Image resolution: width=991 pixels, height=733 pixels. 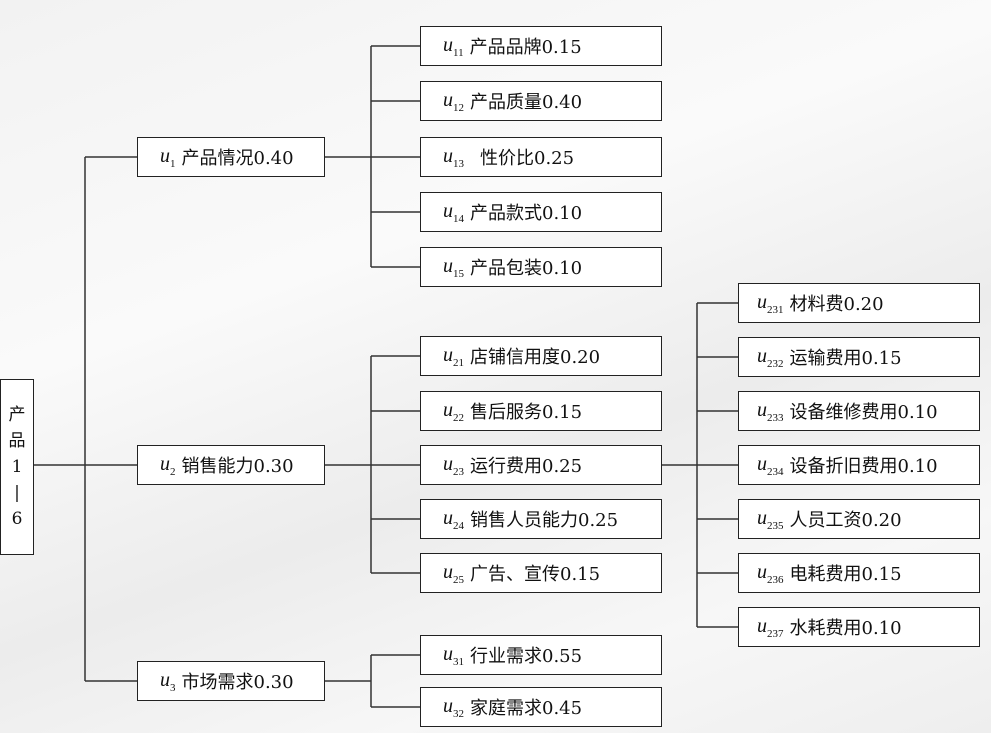 I want to click on node-subscript: 32, so click(x=458, y=713).